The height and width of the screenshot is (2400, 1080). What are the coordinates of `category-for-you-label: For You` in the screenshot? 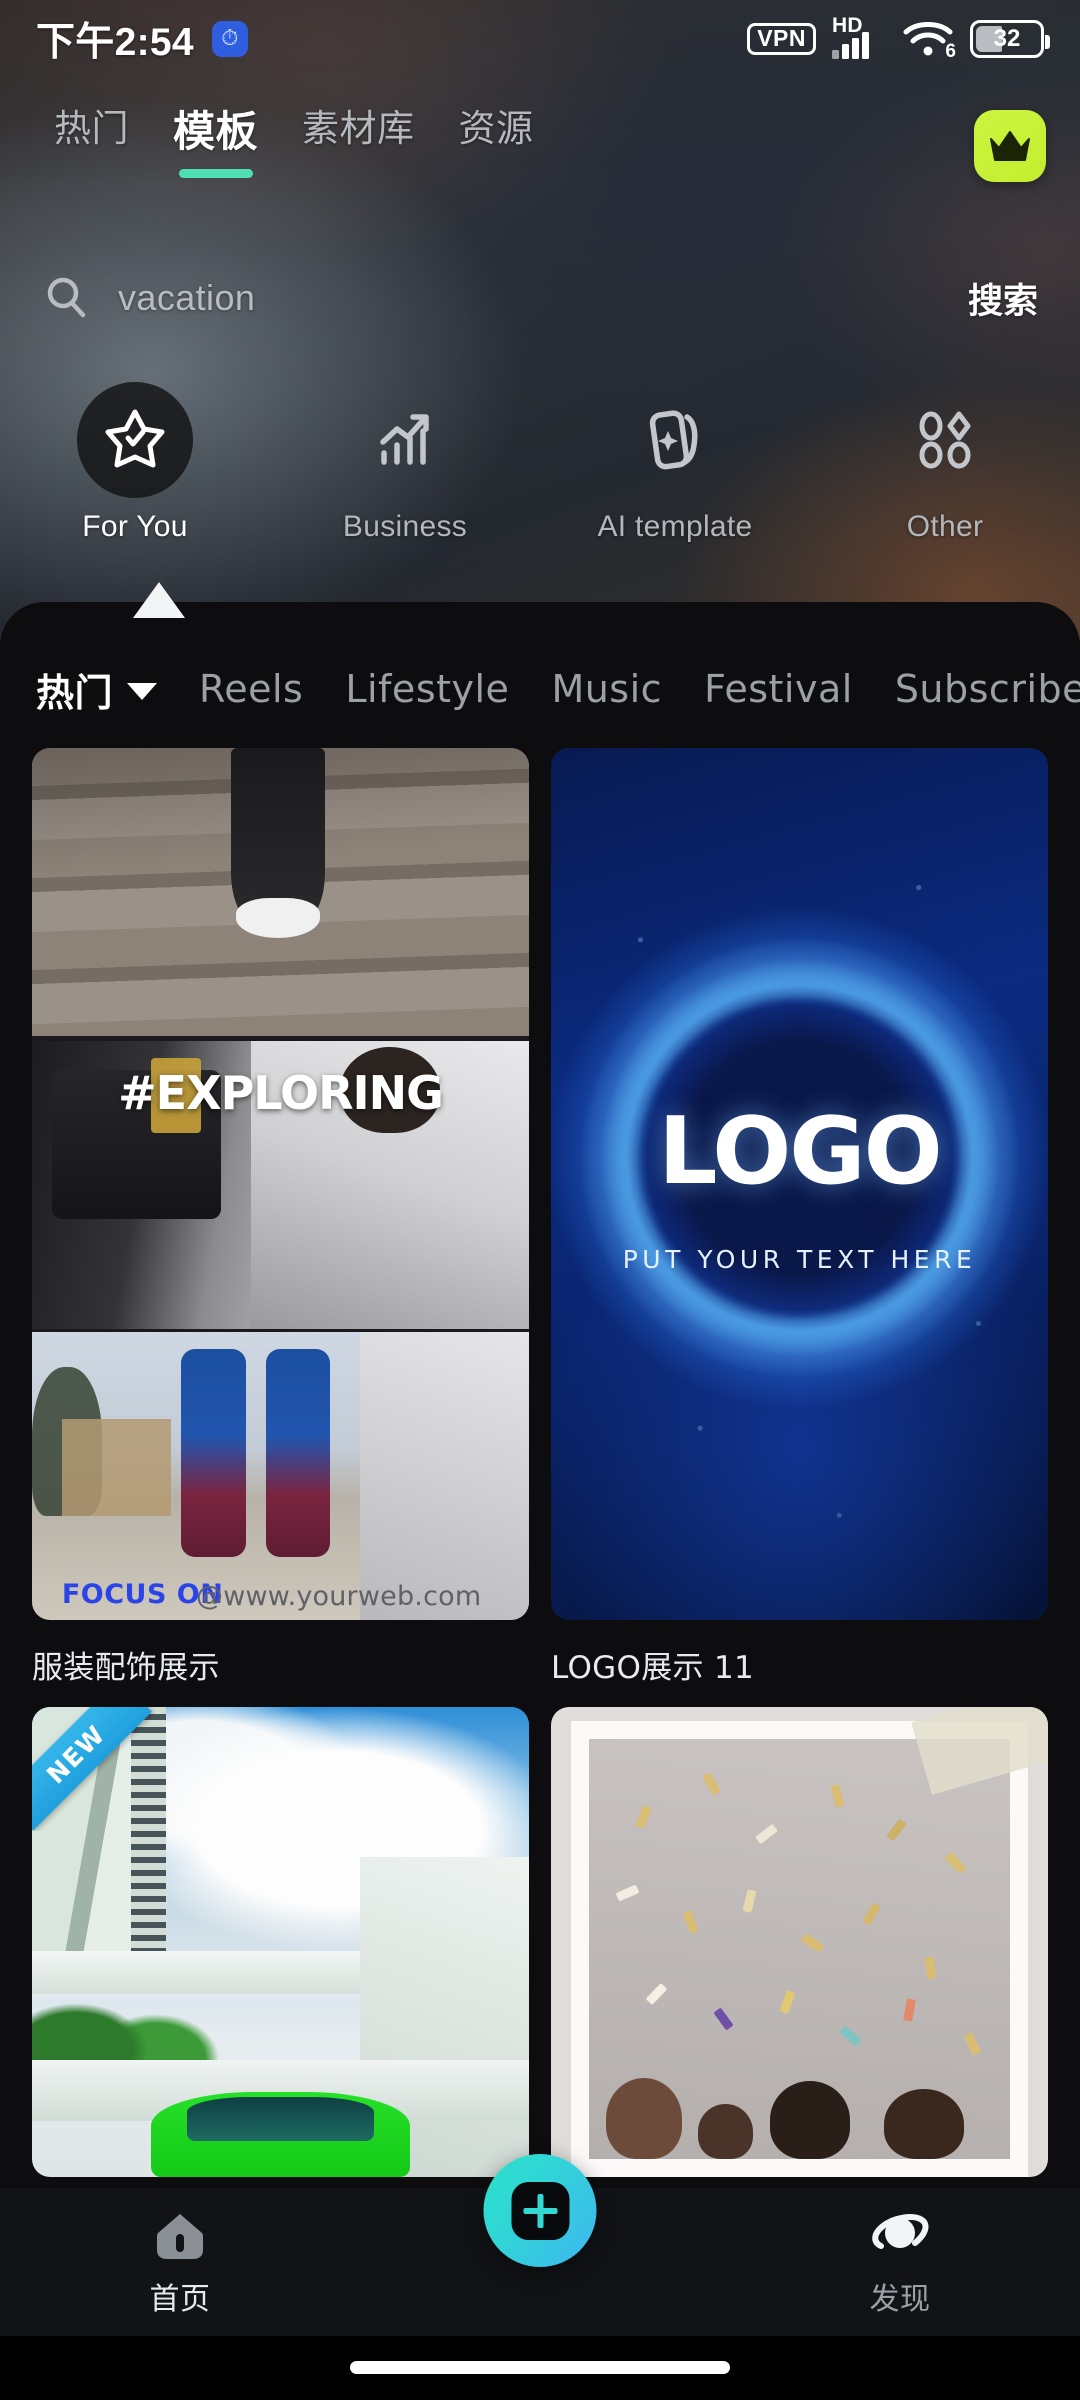 It's located at (135, 526).